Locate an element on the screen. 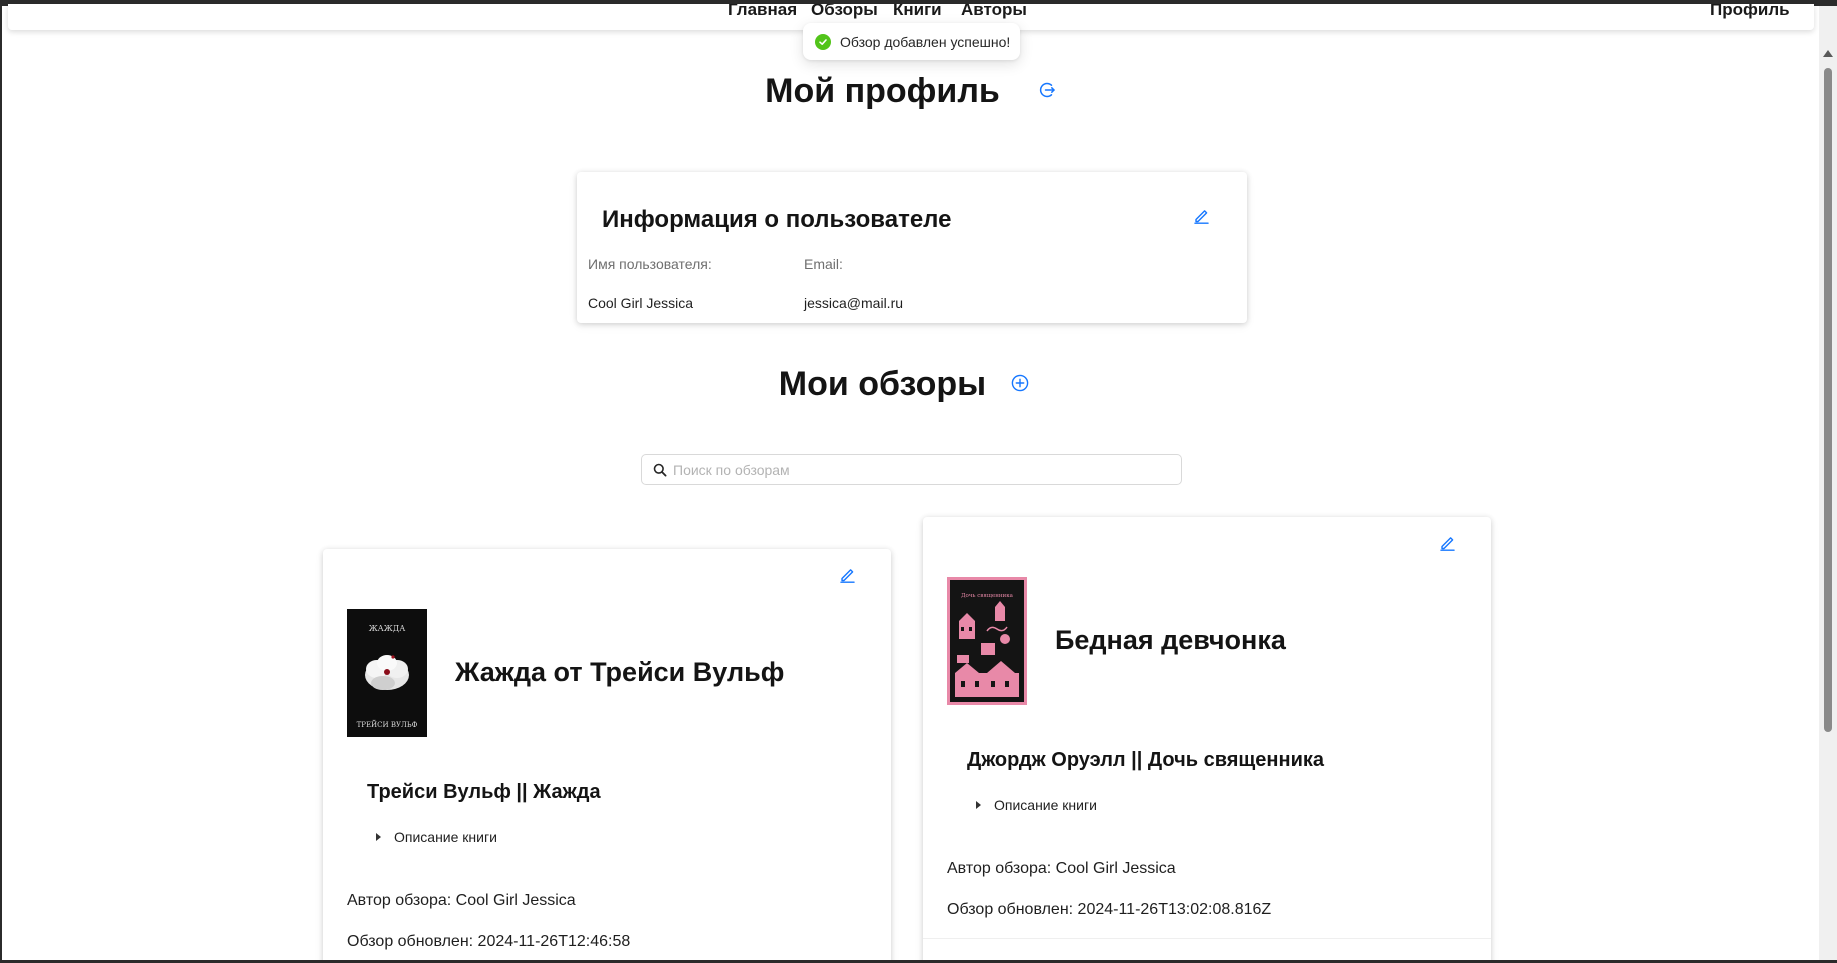  scroll-thumb is located at coordinates (1828, 400).